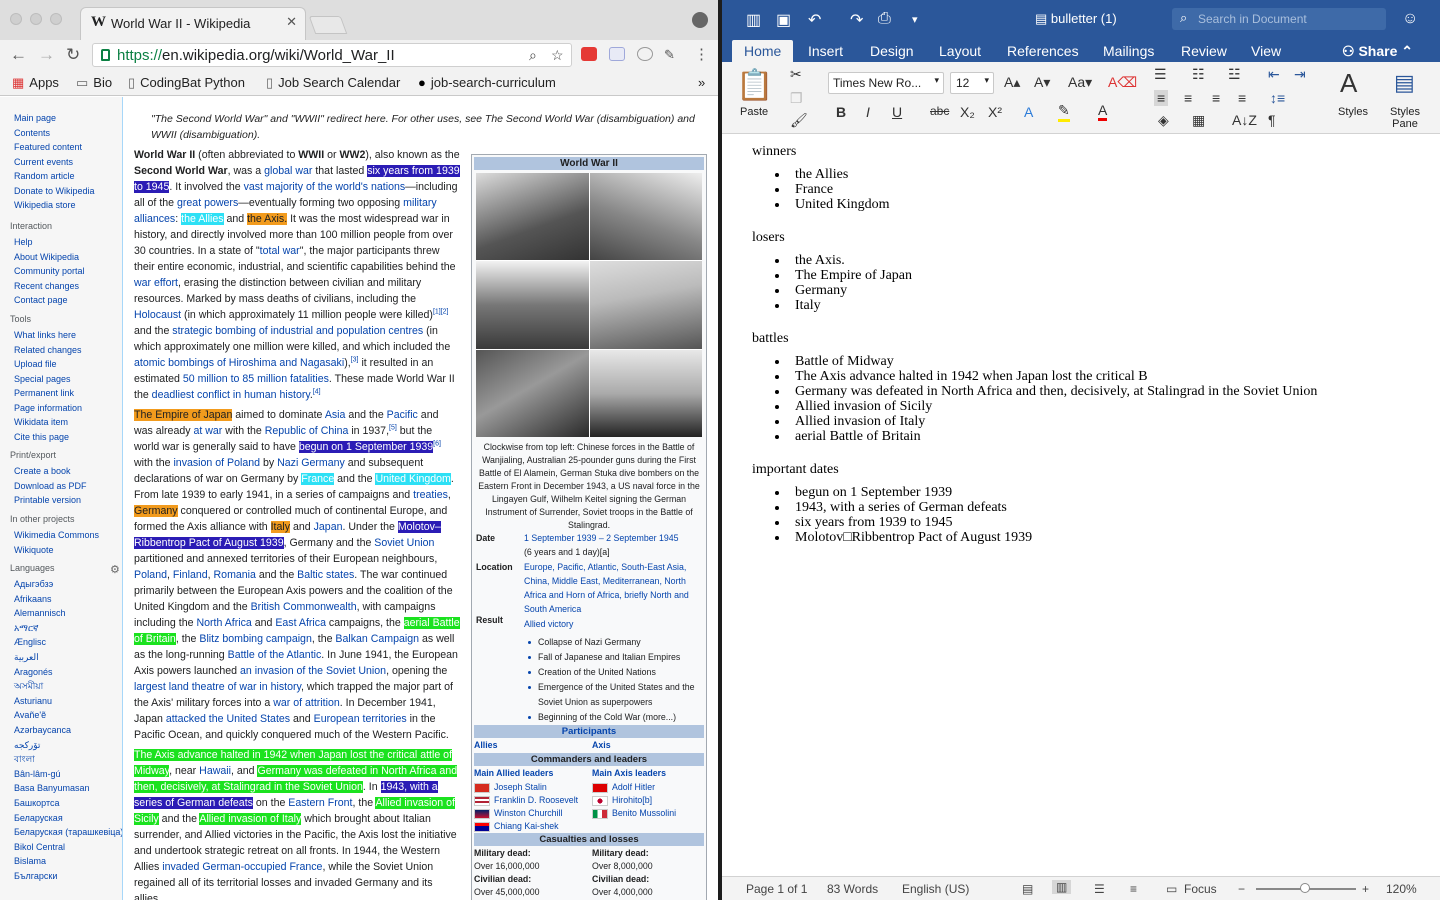  What do you see at coordinates (1161, 98) in the screenshot?
I see `align-left-icon: ≡` at bounding box center [1161, 98].